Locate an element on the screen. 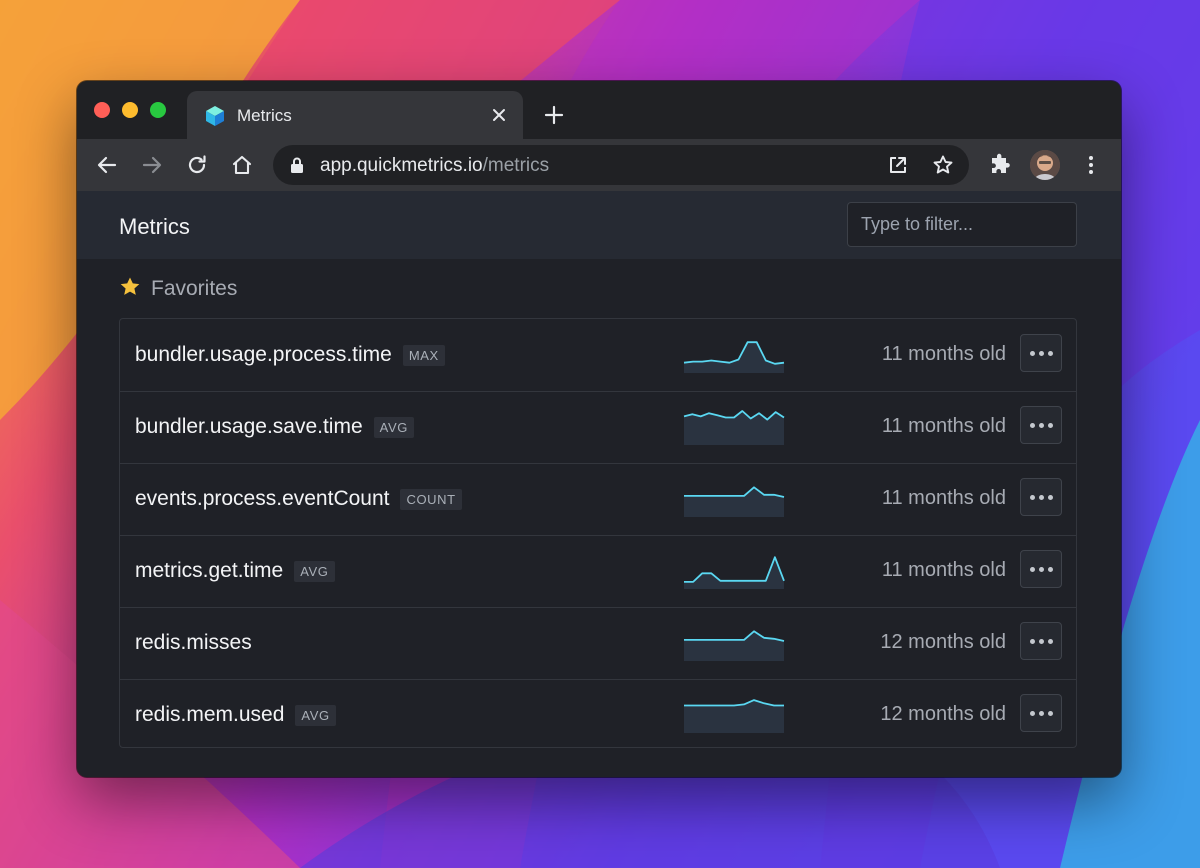 Image resolution: width=1200 pixels, height=868 pixels. metric-title: metrics.get.time AVG is located at coordinates (235, 571).